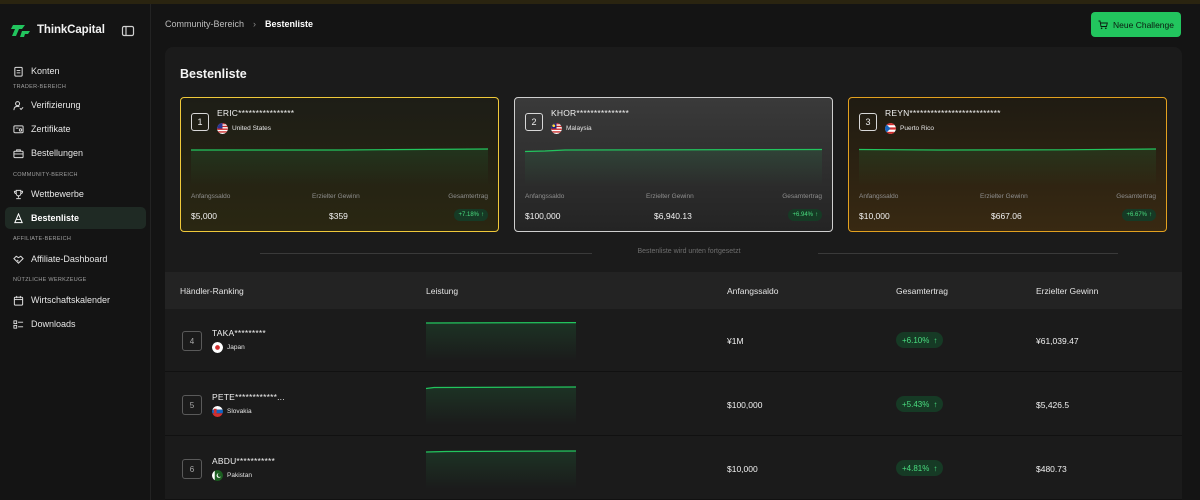  What do you see at coordinates (192, 341) in the screenshot?
I see `rank-badge: 4` at bounding box center [192, 341].